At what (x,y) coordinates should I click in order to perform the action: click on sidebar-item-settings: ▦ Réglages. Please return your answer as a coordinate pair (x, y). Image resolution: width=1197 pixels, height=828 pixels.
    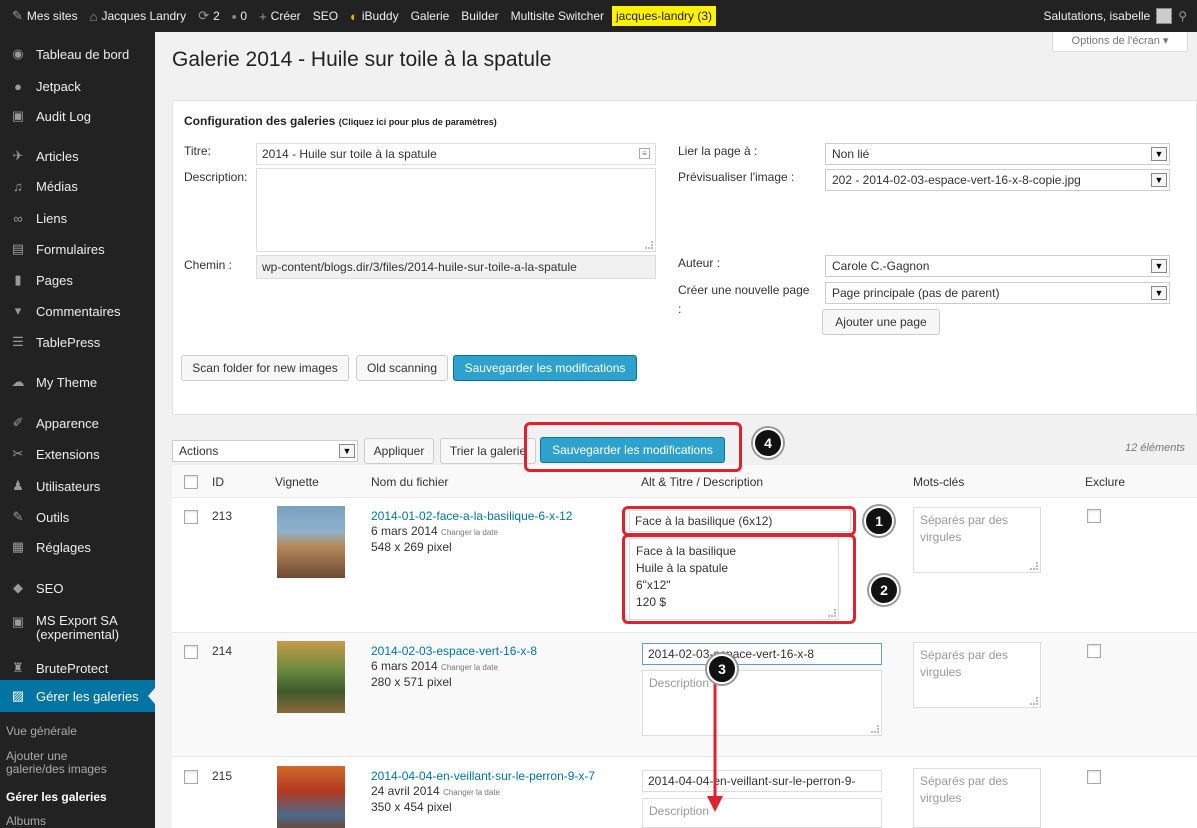
    Looking at the image, I should click on (77, 547).